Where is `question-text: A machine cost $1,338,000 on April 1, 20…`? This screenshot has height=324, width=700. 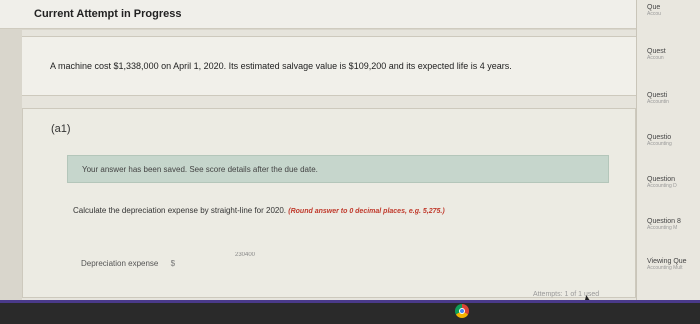
question-text: A machine cost $1,338,000 on April 1, 20… is located at coordinates (281, 66).